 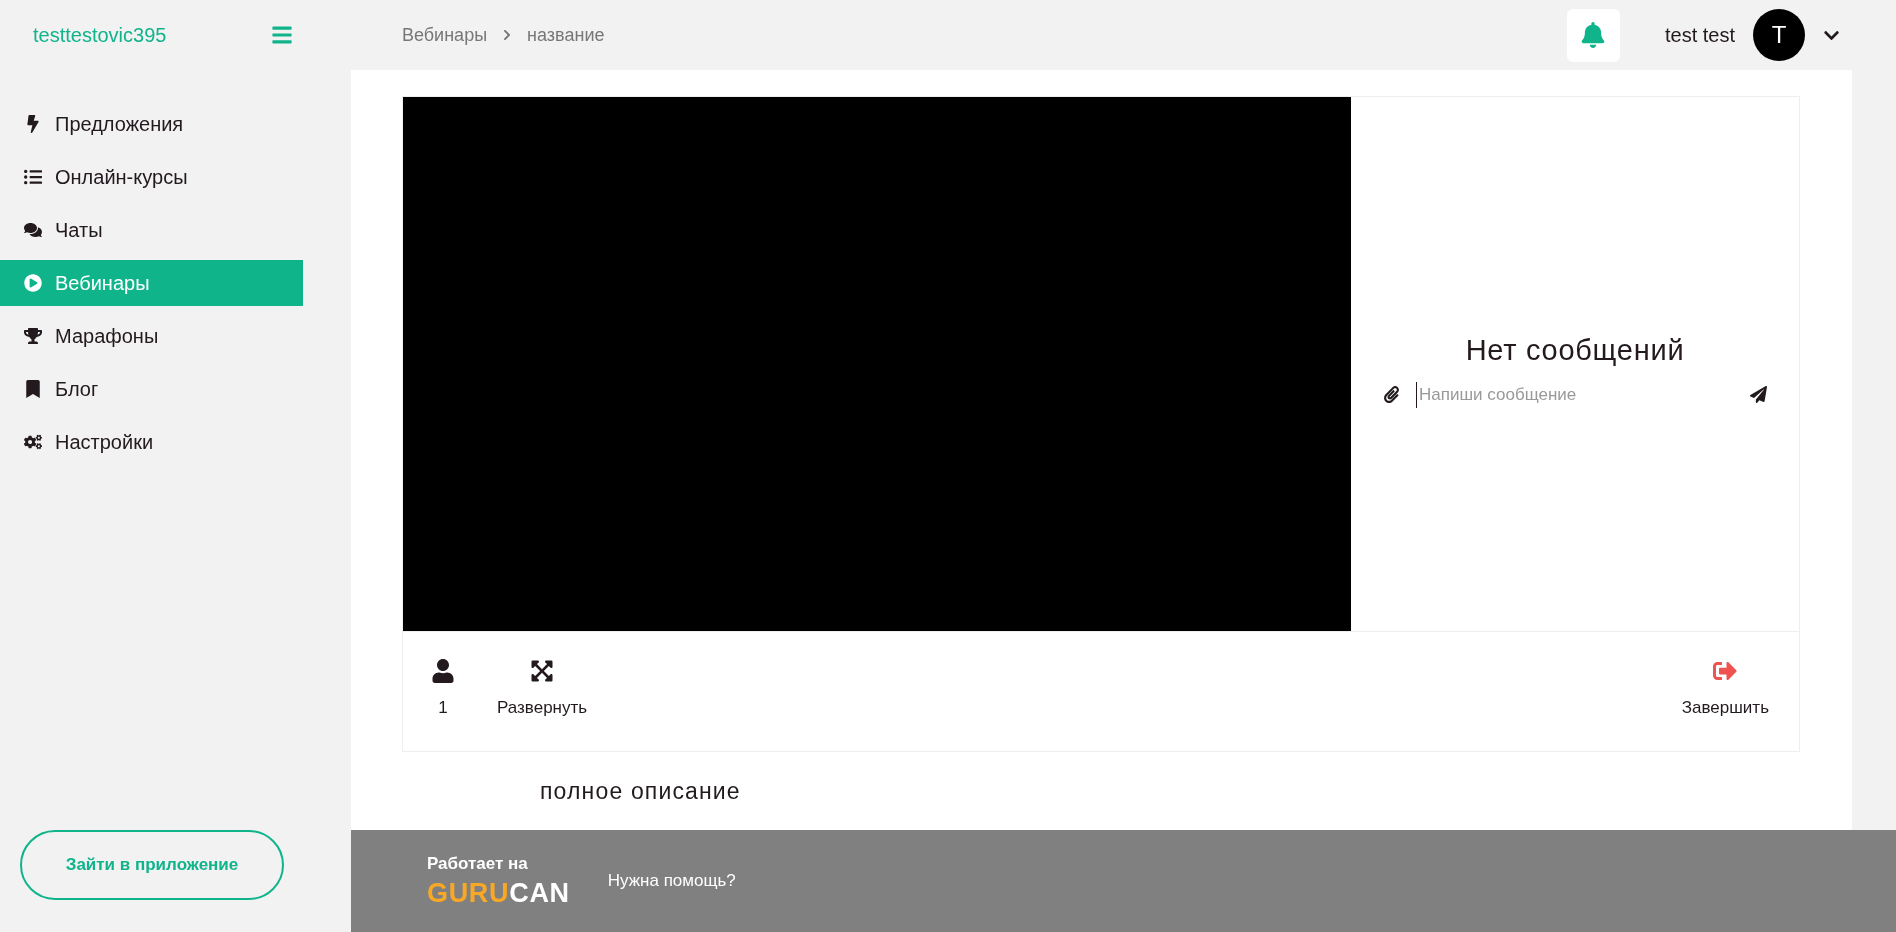 I want to click on gears-icon, so click(x=33, y=442).